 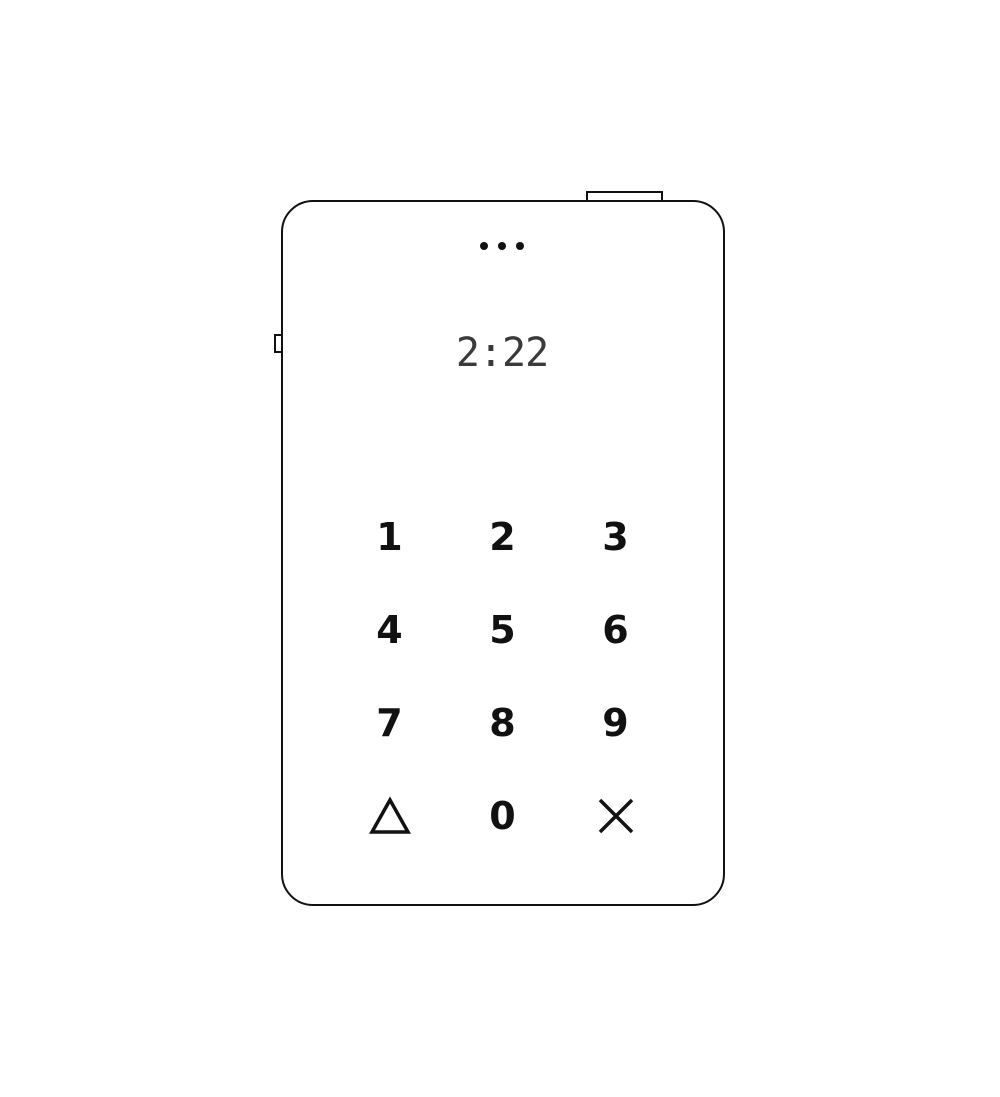 I want to click on side-button, so click(x=277, y=343).